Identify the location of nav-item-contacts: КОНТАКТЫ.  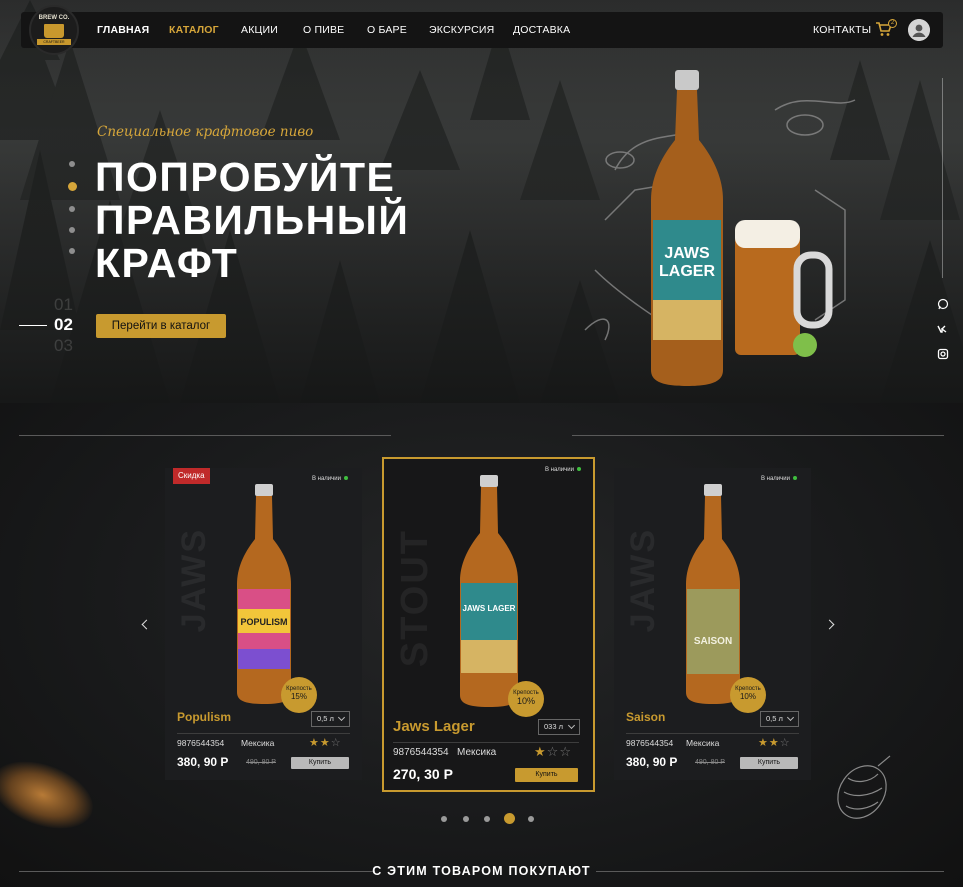
(842, 30).